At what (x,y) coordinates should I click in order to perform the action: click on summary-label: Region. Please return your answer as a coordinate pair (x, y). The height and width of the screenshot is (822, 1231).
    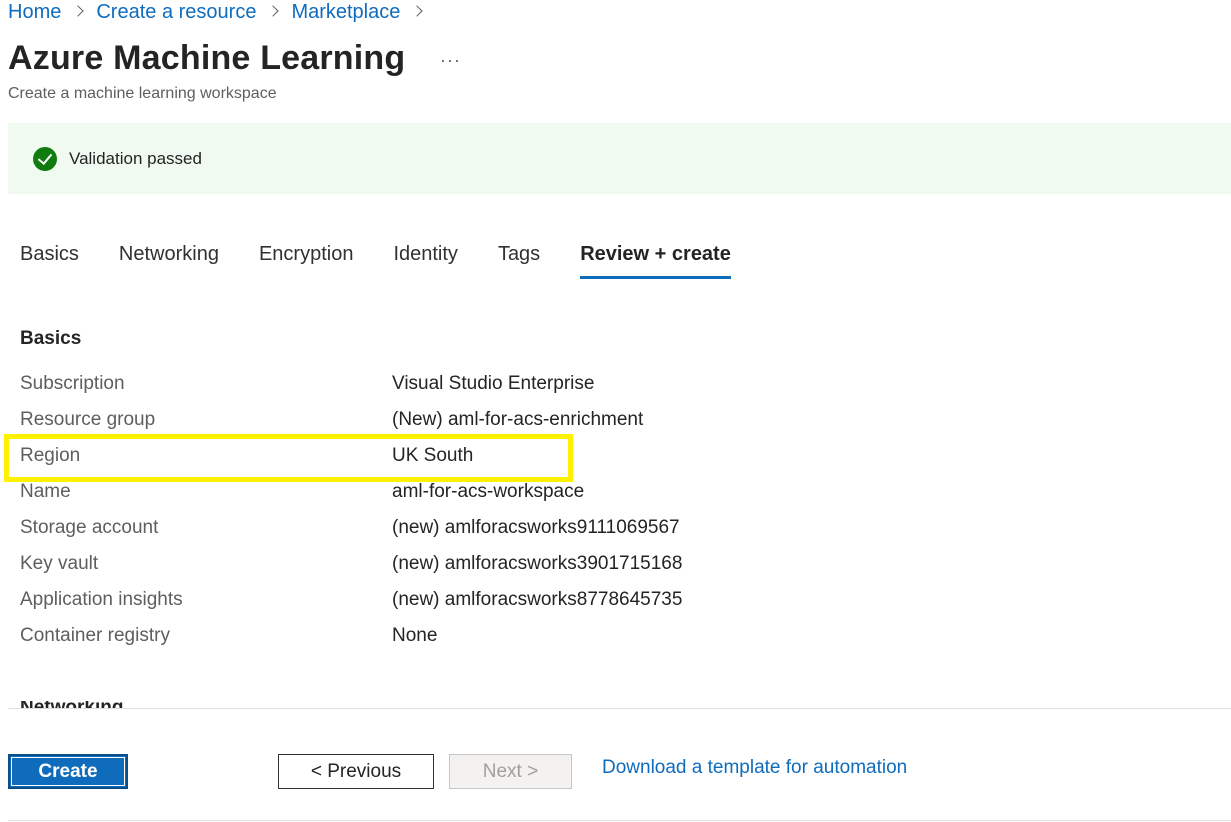
    Looking at the image, I should click on (50, 455).